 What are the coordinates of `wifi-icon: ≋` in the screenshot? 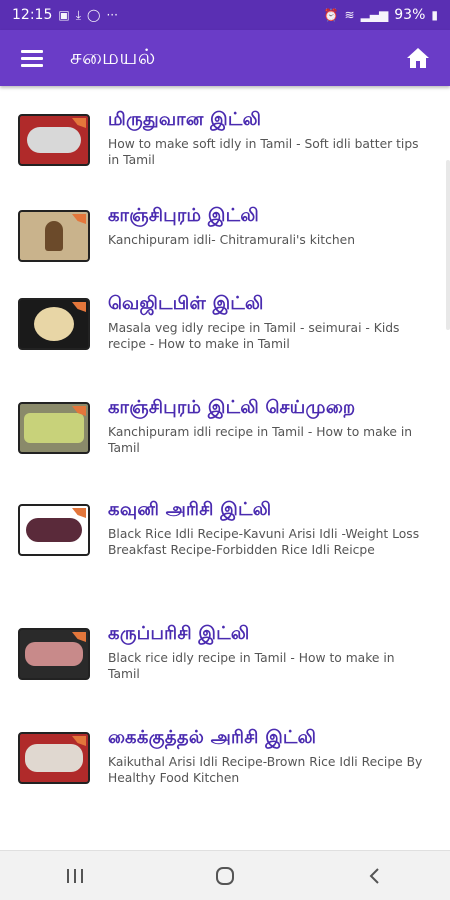 It's located at (349, 15).